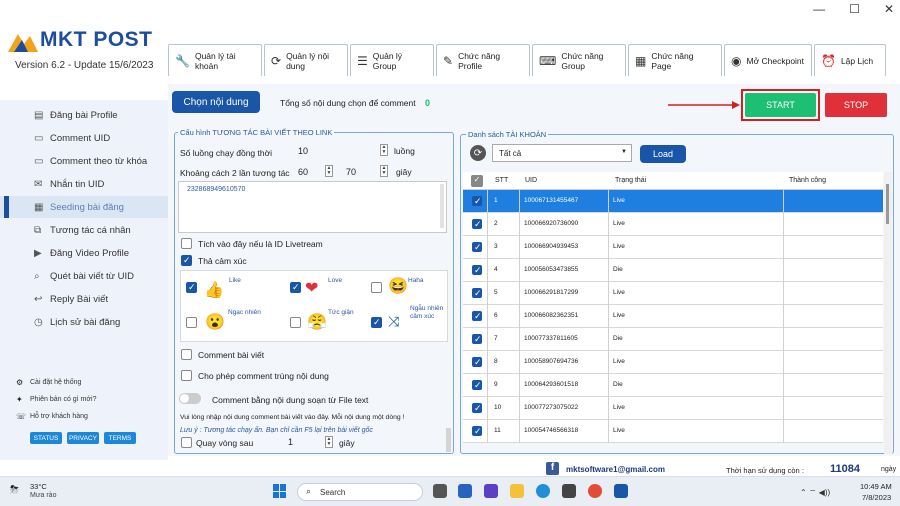 The height and width of the screenshot is (506, 900). Describe the element at coordinates (579, 60) in the screenshot. I see `tab-group-func: ⌨ Chức năng Group` at that location.